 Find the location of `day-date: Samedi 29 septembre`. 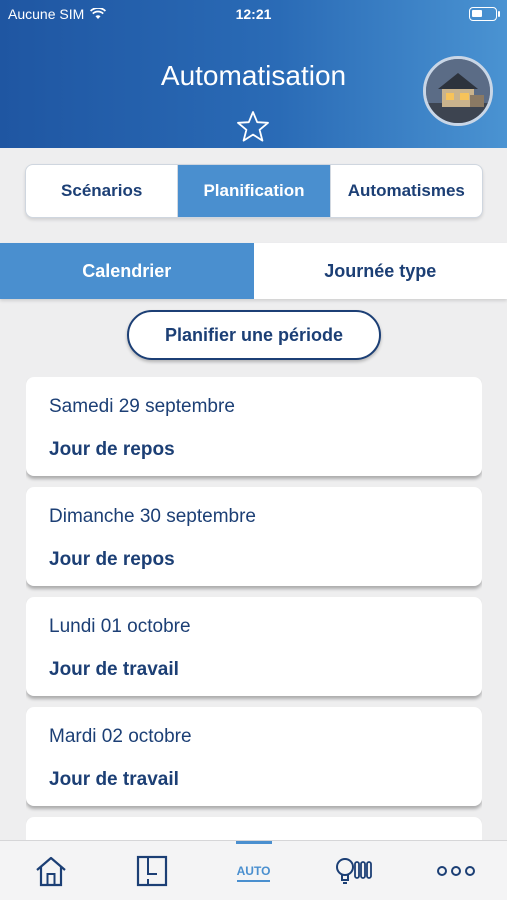

day-date: Samedi 29 septembre is located at coordinates (142, 406).